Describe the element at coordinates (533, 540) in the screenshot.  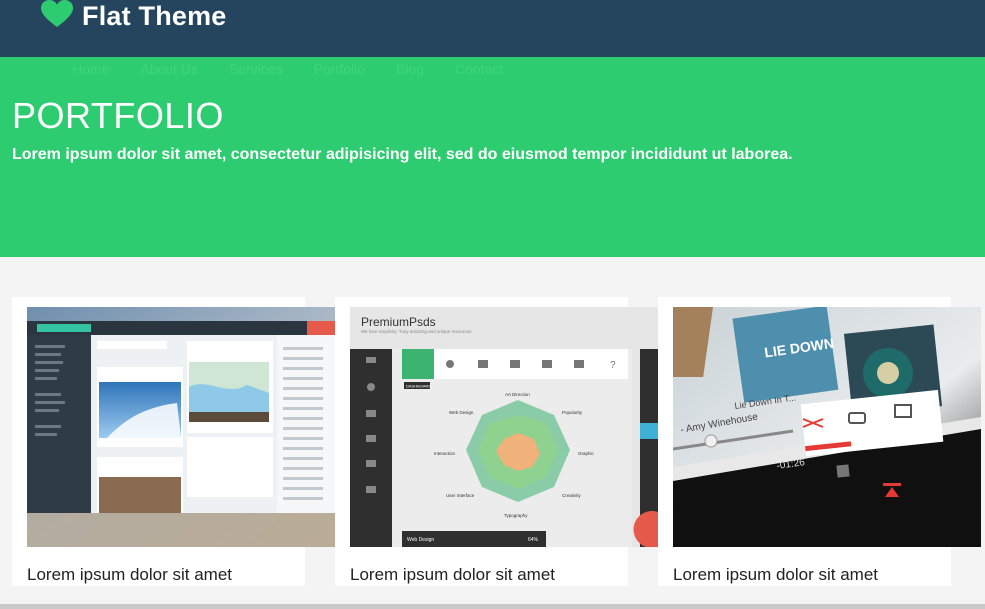
I see `svg-text: 64%` at that location.